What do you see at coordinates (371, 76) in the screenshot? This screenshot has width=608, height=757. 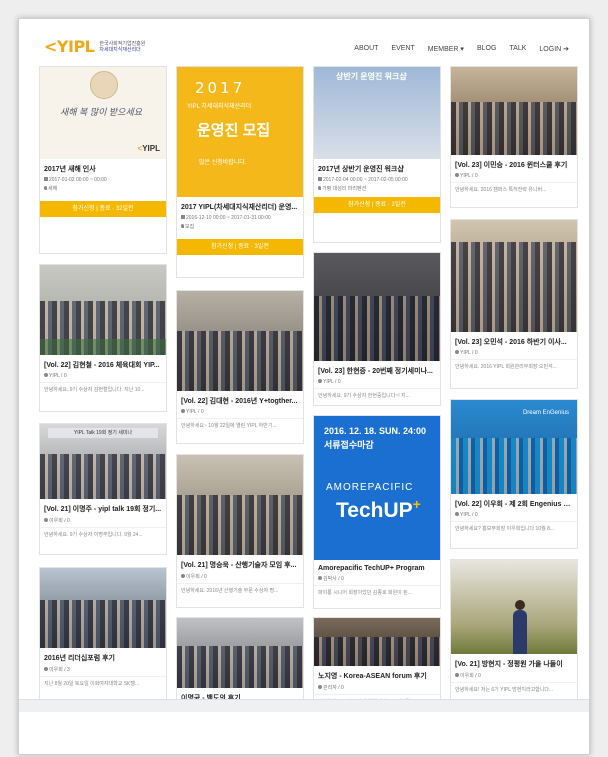 I see `photo-caption: 상반기 운영진 워크샵` at bounding box center [371, 76].